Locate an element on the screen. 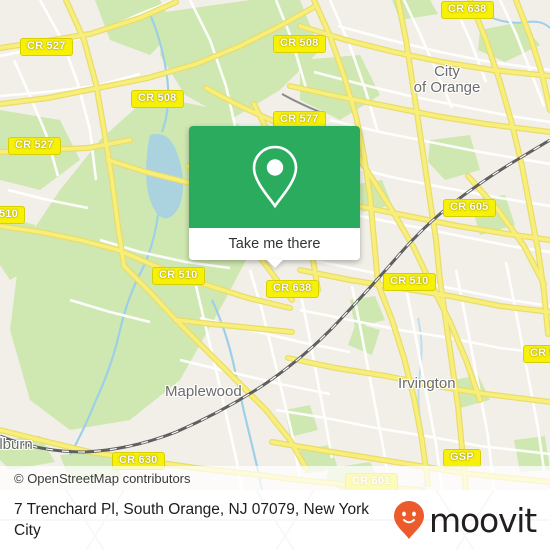 This screenshot has width=550, height=550. road-shield-cr605: CR 605 is located at coordinates (469, 208).